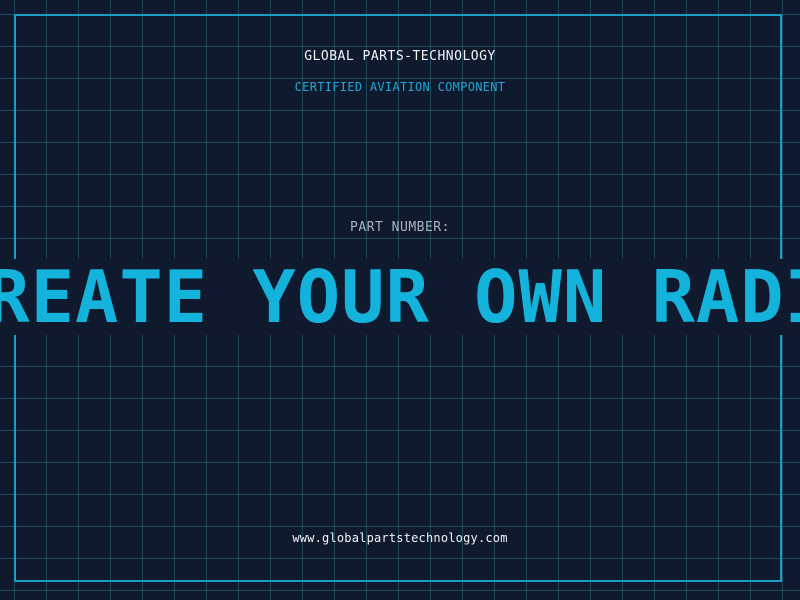  Describe the element at coordinates (400, 227) in the screenshot. I see `part-number-label: PART NUMBER:` at that location.